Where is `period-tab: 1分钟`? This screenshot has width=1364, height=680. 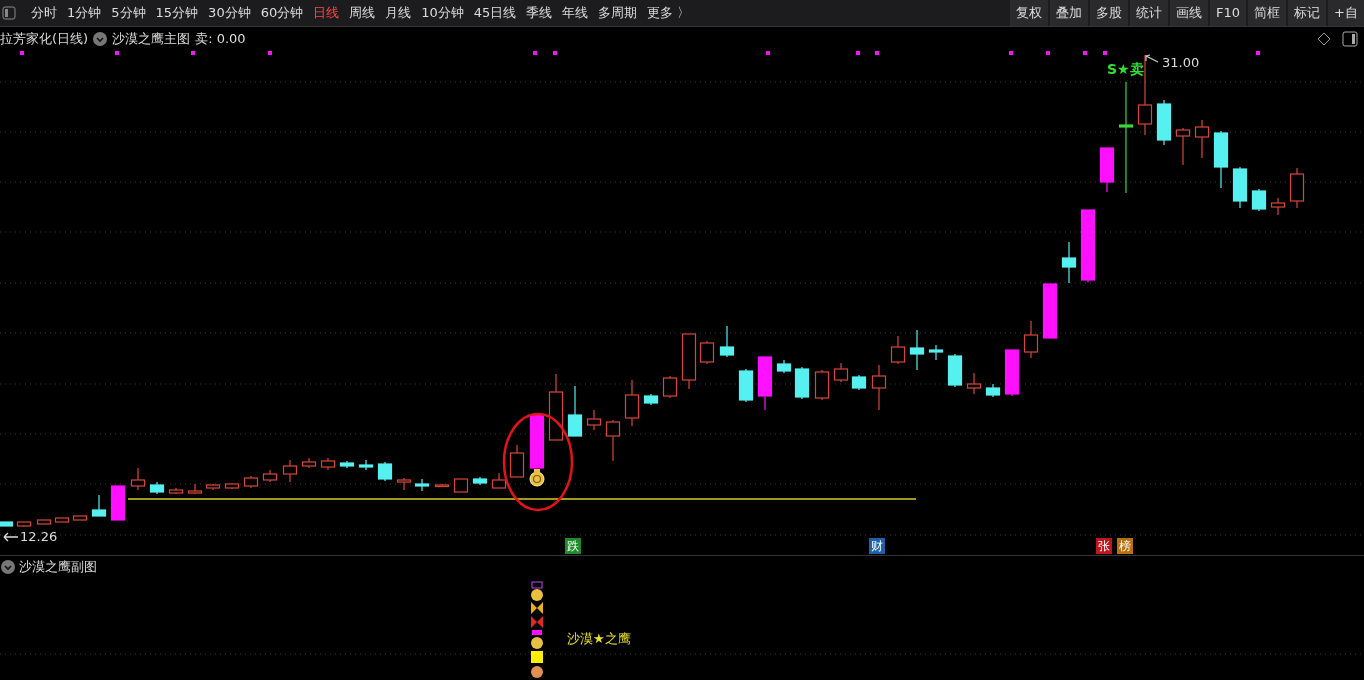 period-tab: 1分钟 is located at coordinates (84, 13).